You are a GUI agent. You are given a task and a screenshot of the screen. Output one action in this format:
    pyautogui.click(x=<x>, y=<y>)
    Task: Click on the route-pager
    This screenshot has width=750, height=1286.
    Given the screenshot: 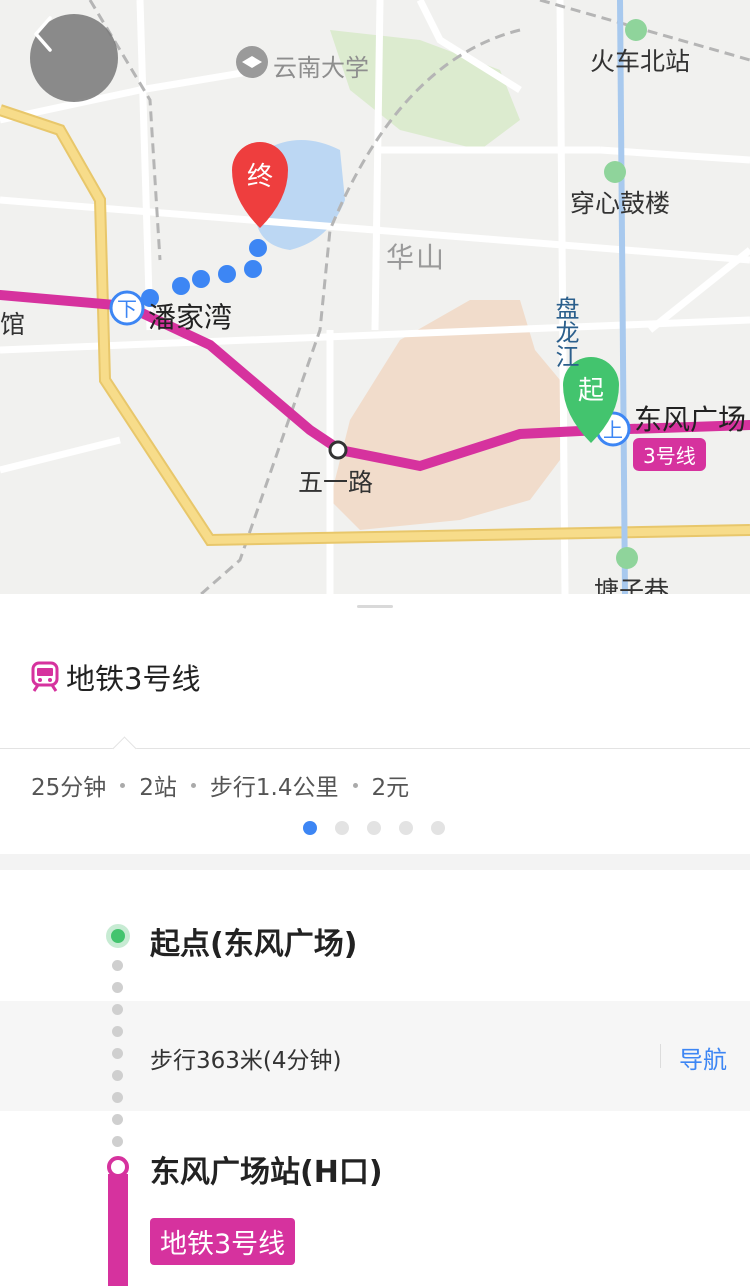 What is the action you would take?
    pyautogui.click(x=374, y=828)
    